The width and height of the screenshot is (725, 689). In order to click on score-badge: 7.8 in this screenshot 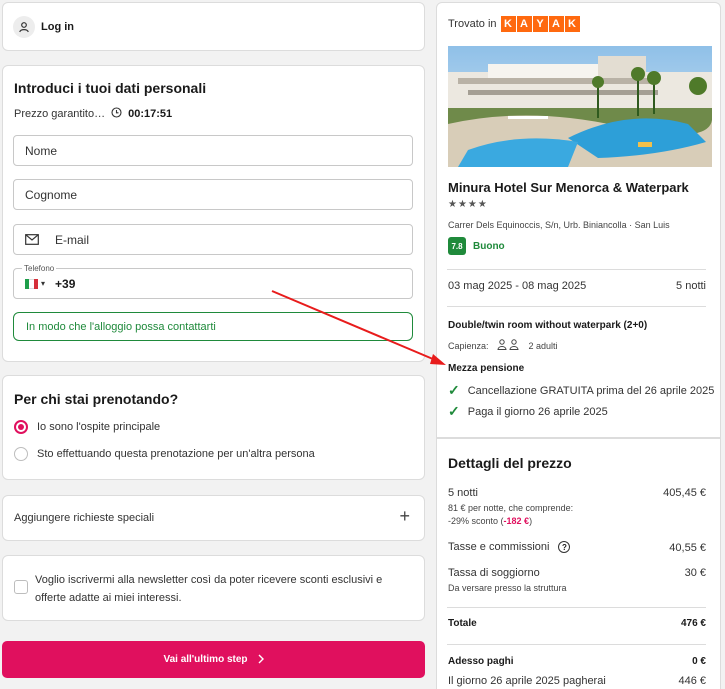, I will do `click(457, 246)`.